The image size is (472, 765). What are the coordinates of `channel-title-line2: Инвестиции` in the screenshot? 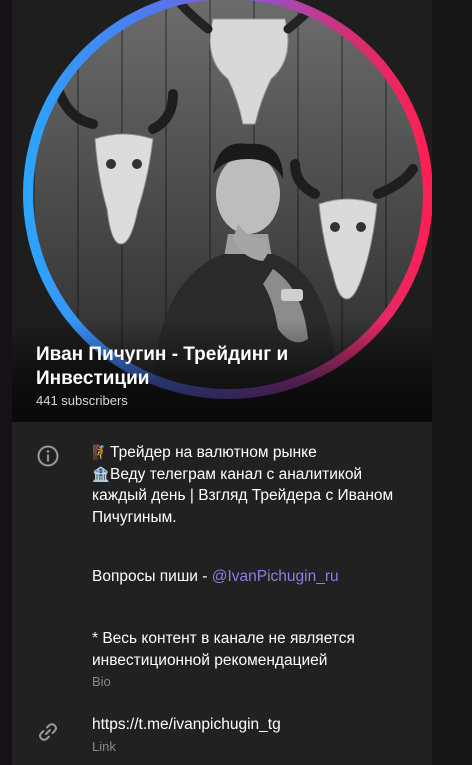 It's located at (93, 378).